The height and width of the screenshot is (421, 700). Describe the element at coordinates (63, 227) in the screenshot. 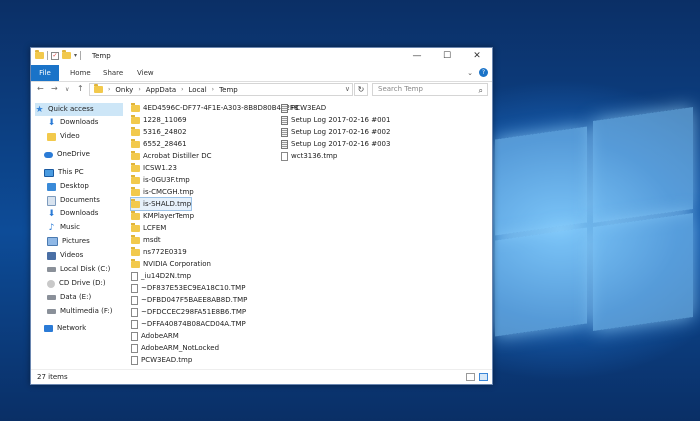

I see `sidebar-item-music: ♪ Music` at that location.